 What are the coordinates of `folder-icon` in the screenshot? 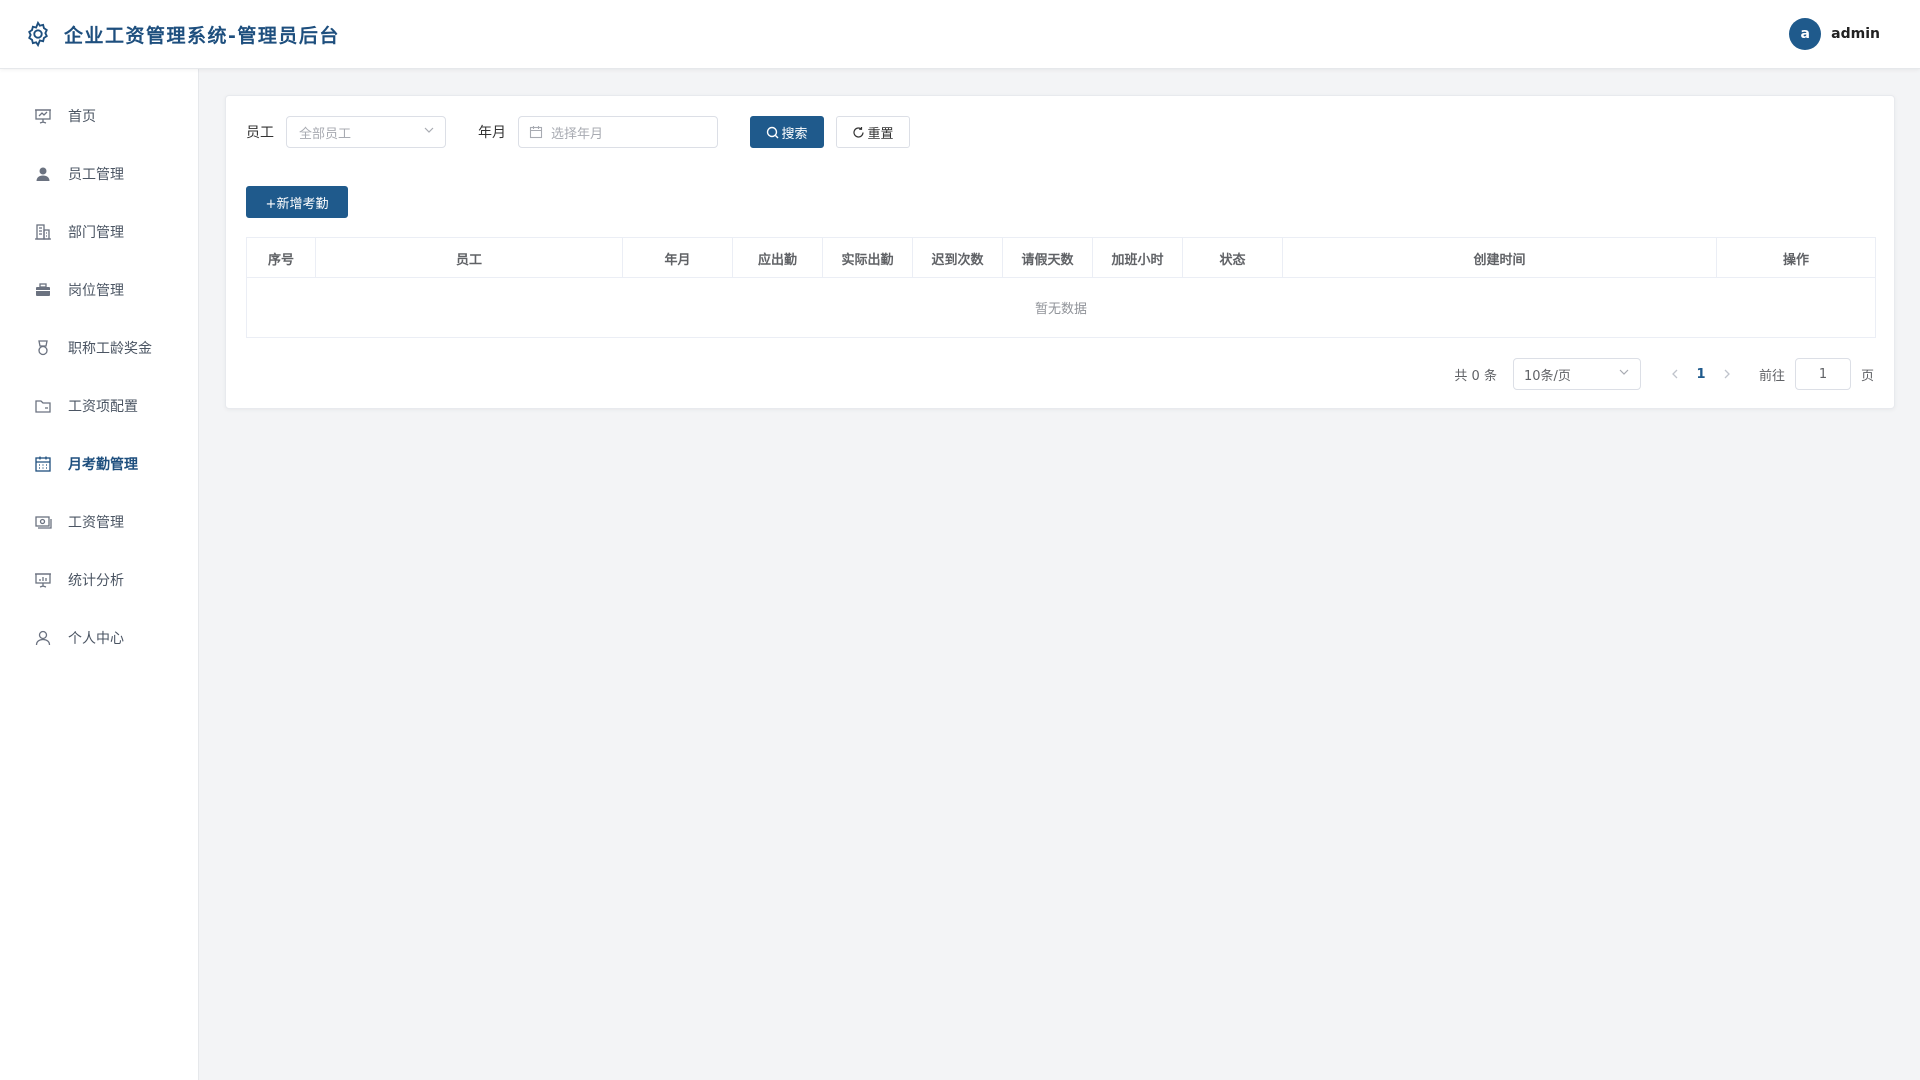 It's located at (43, 406).